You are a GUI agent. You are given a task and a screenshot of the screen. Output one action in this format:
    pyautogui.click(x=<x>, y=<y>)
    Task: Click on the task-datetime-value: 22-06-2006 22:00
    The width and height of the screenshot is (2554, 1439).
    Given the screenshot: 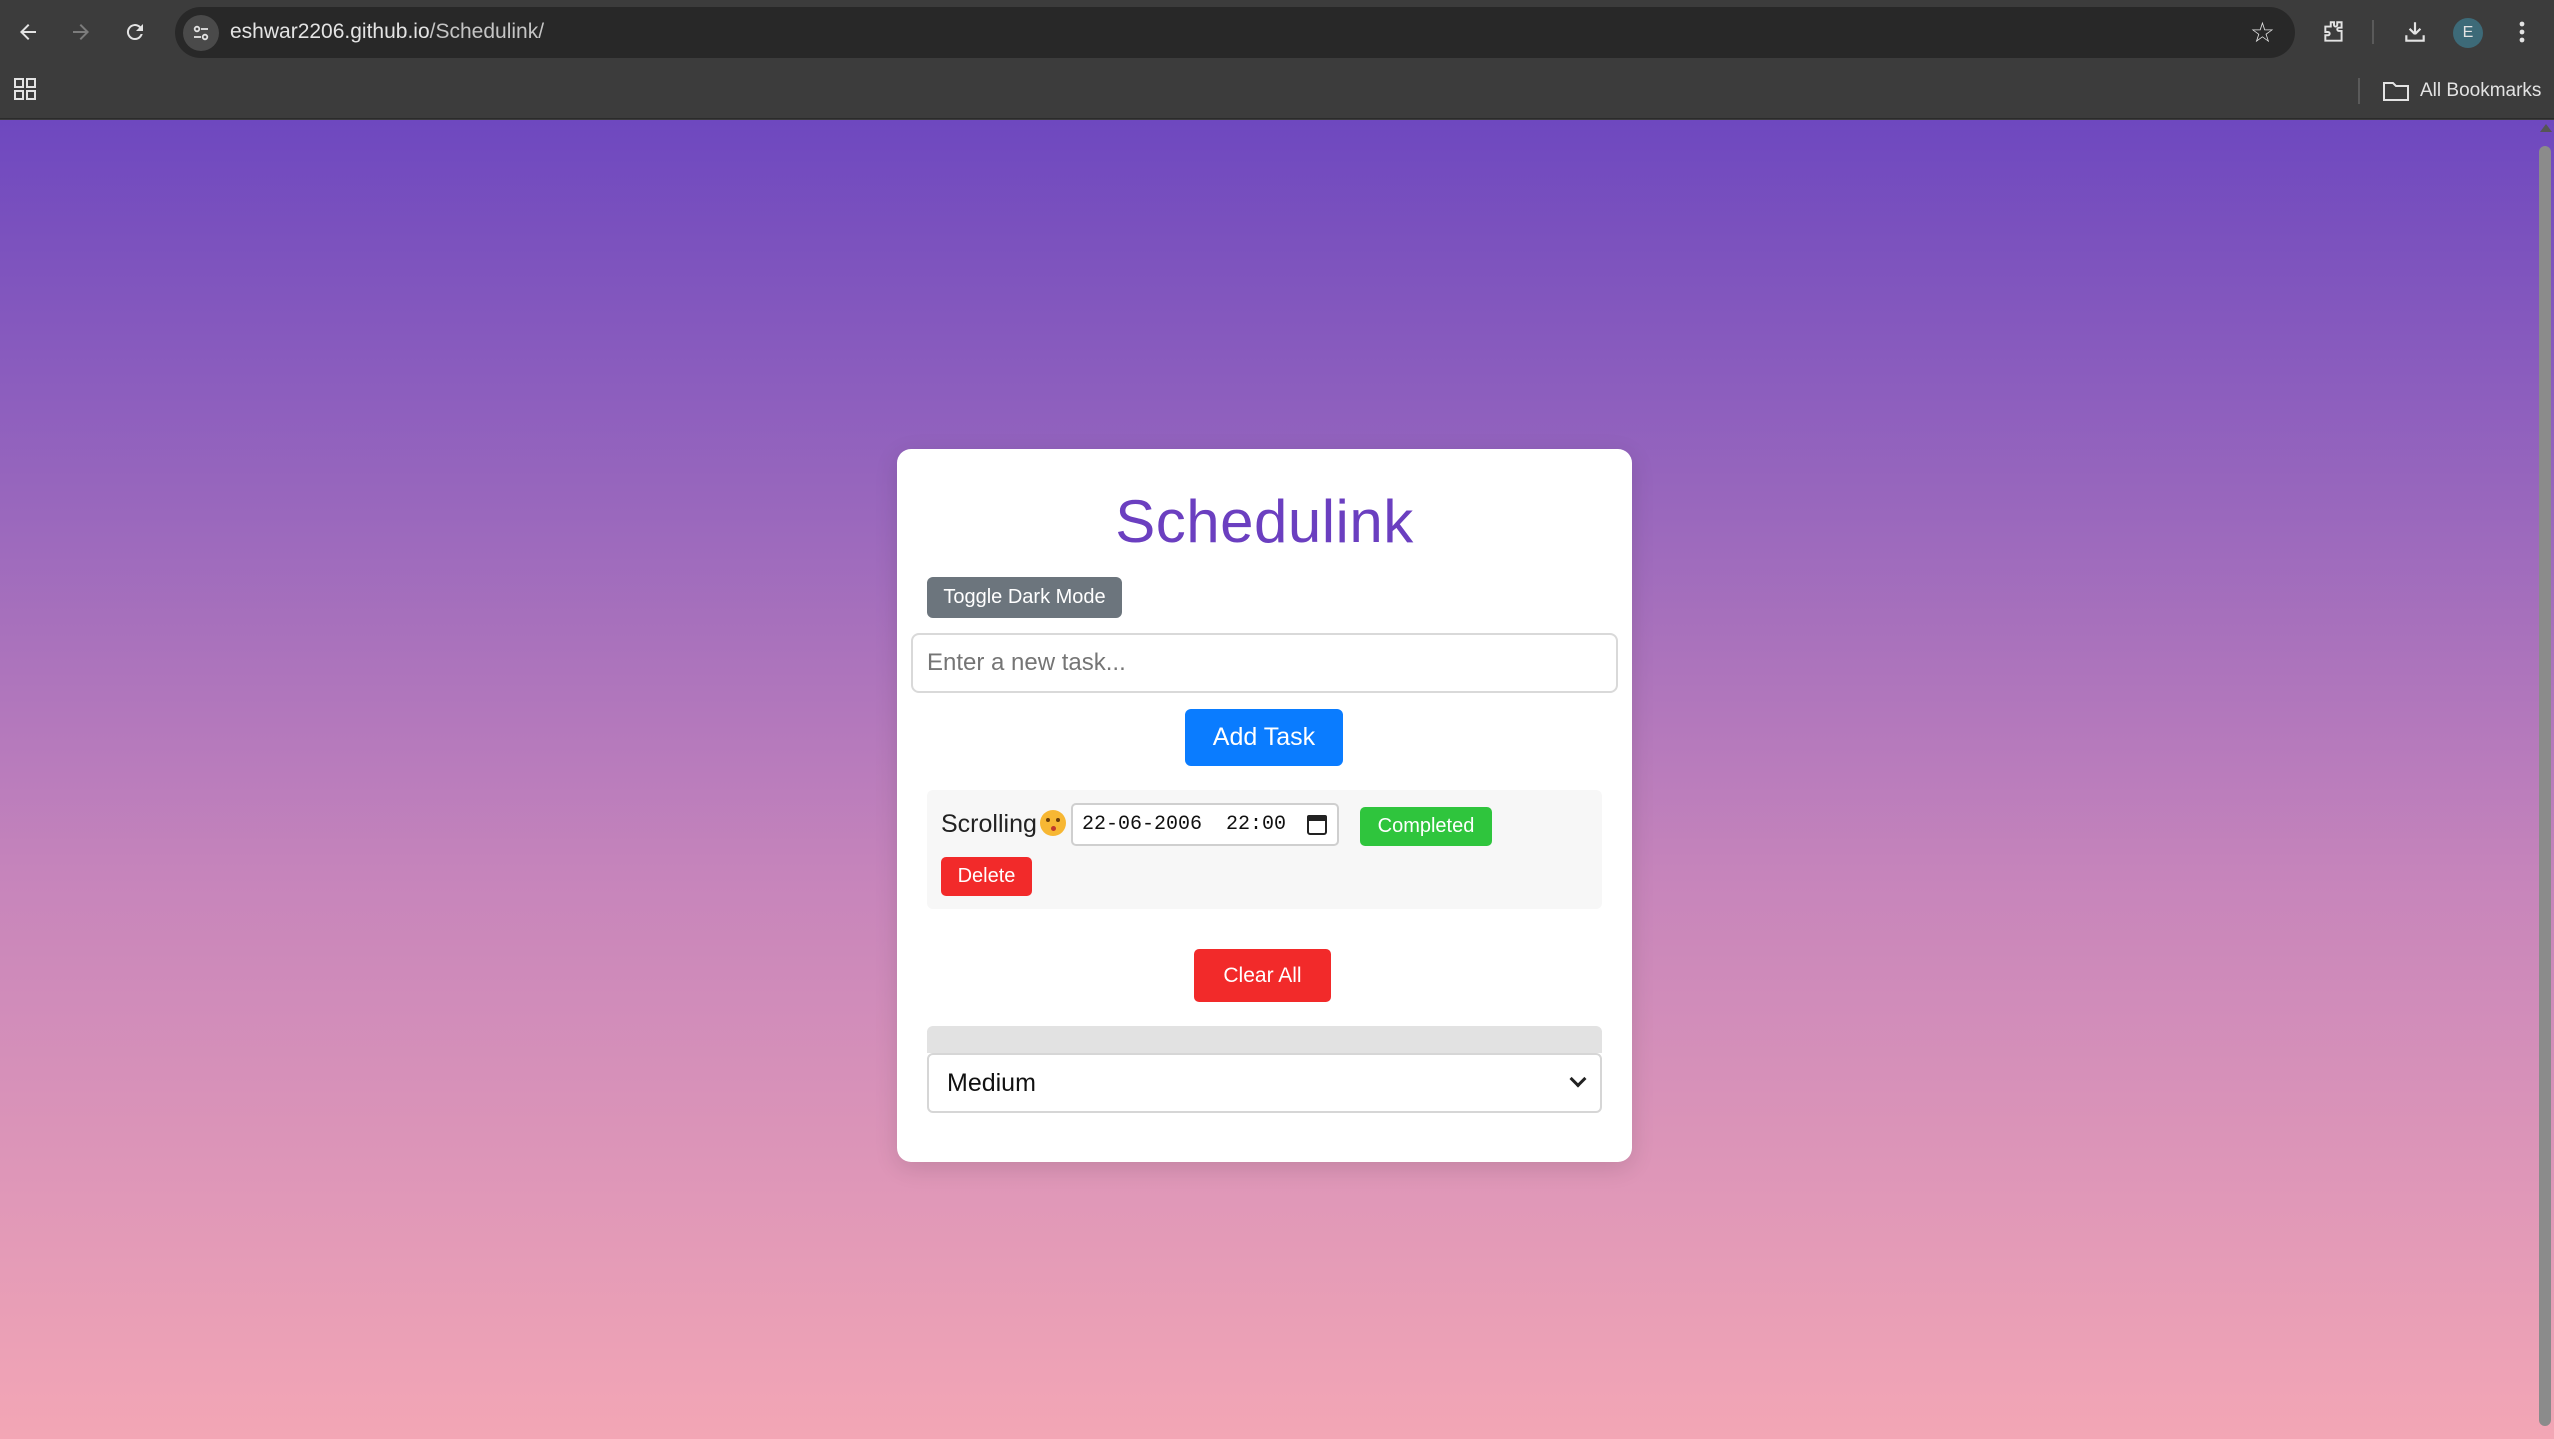 What is the action you would take?
    pyautogui.click(x=1184, y=824)
    